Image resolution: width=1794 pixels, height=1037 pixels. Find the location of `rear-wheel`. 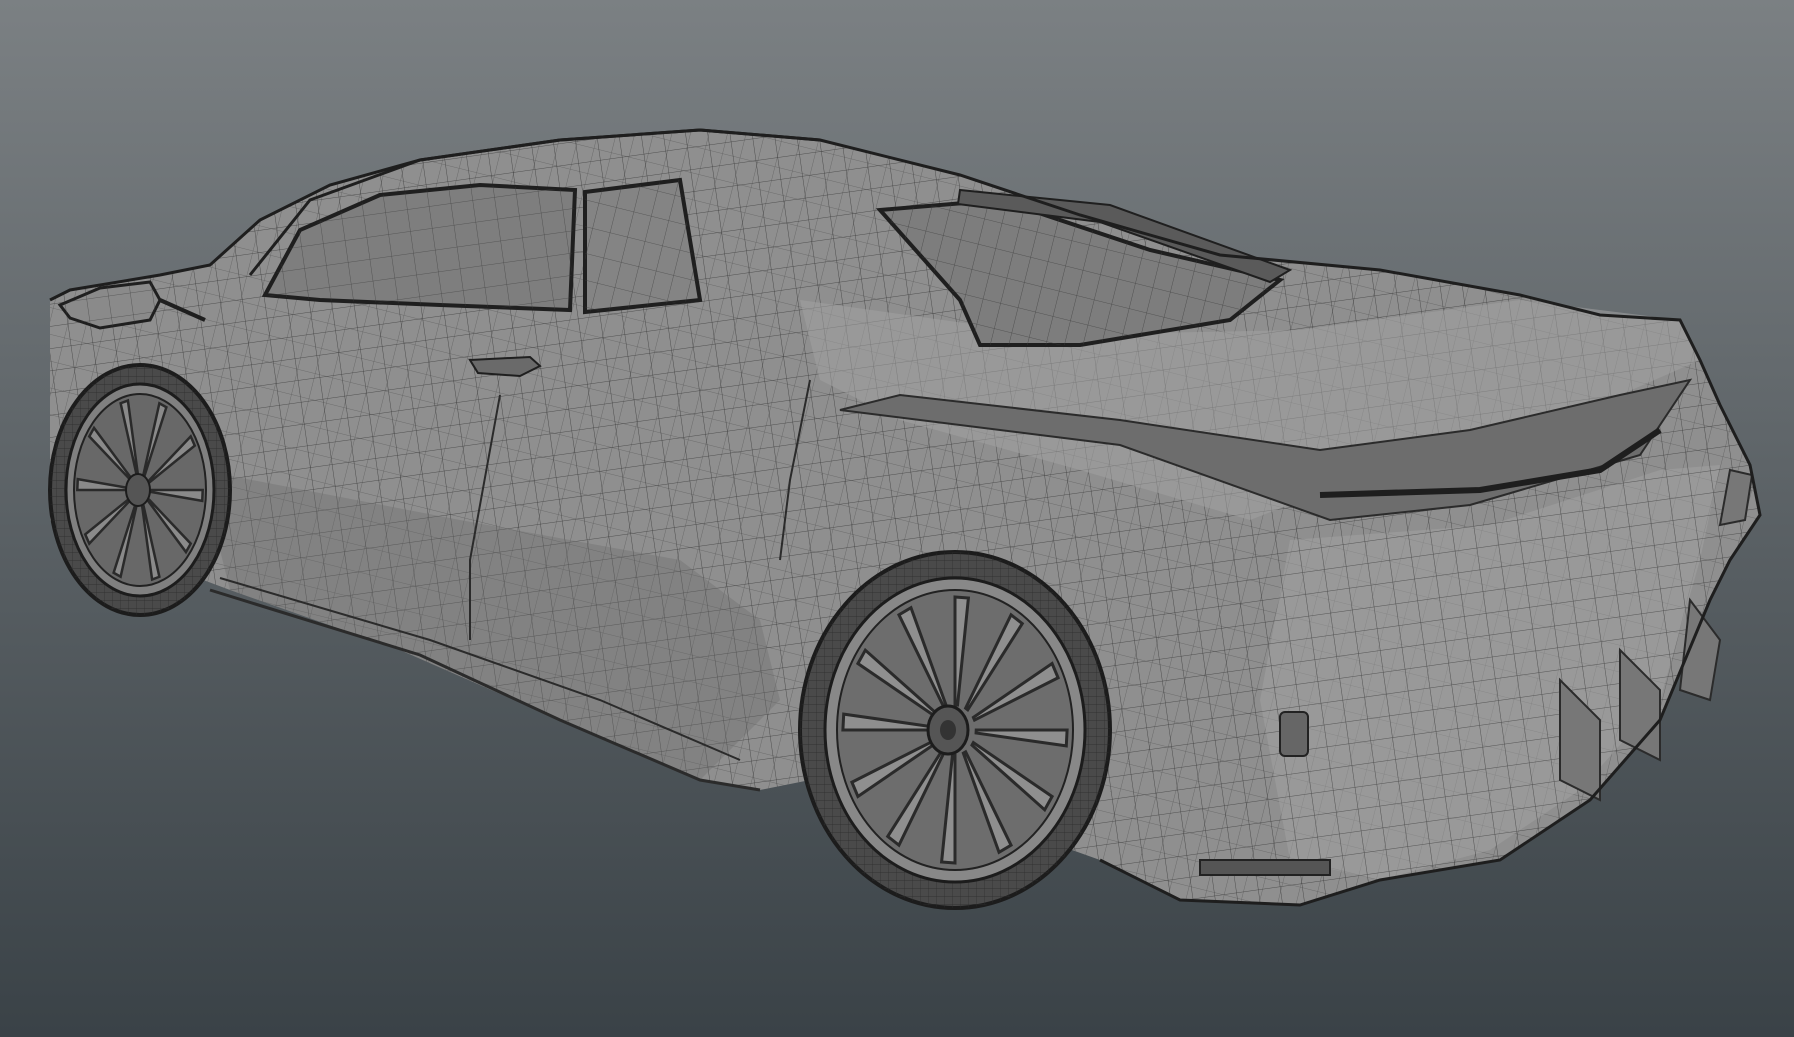

rear-wheel is located at coordinates (955, 730).